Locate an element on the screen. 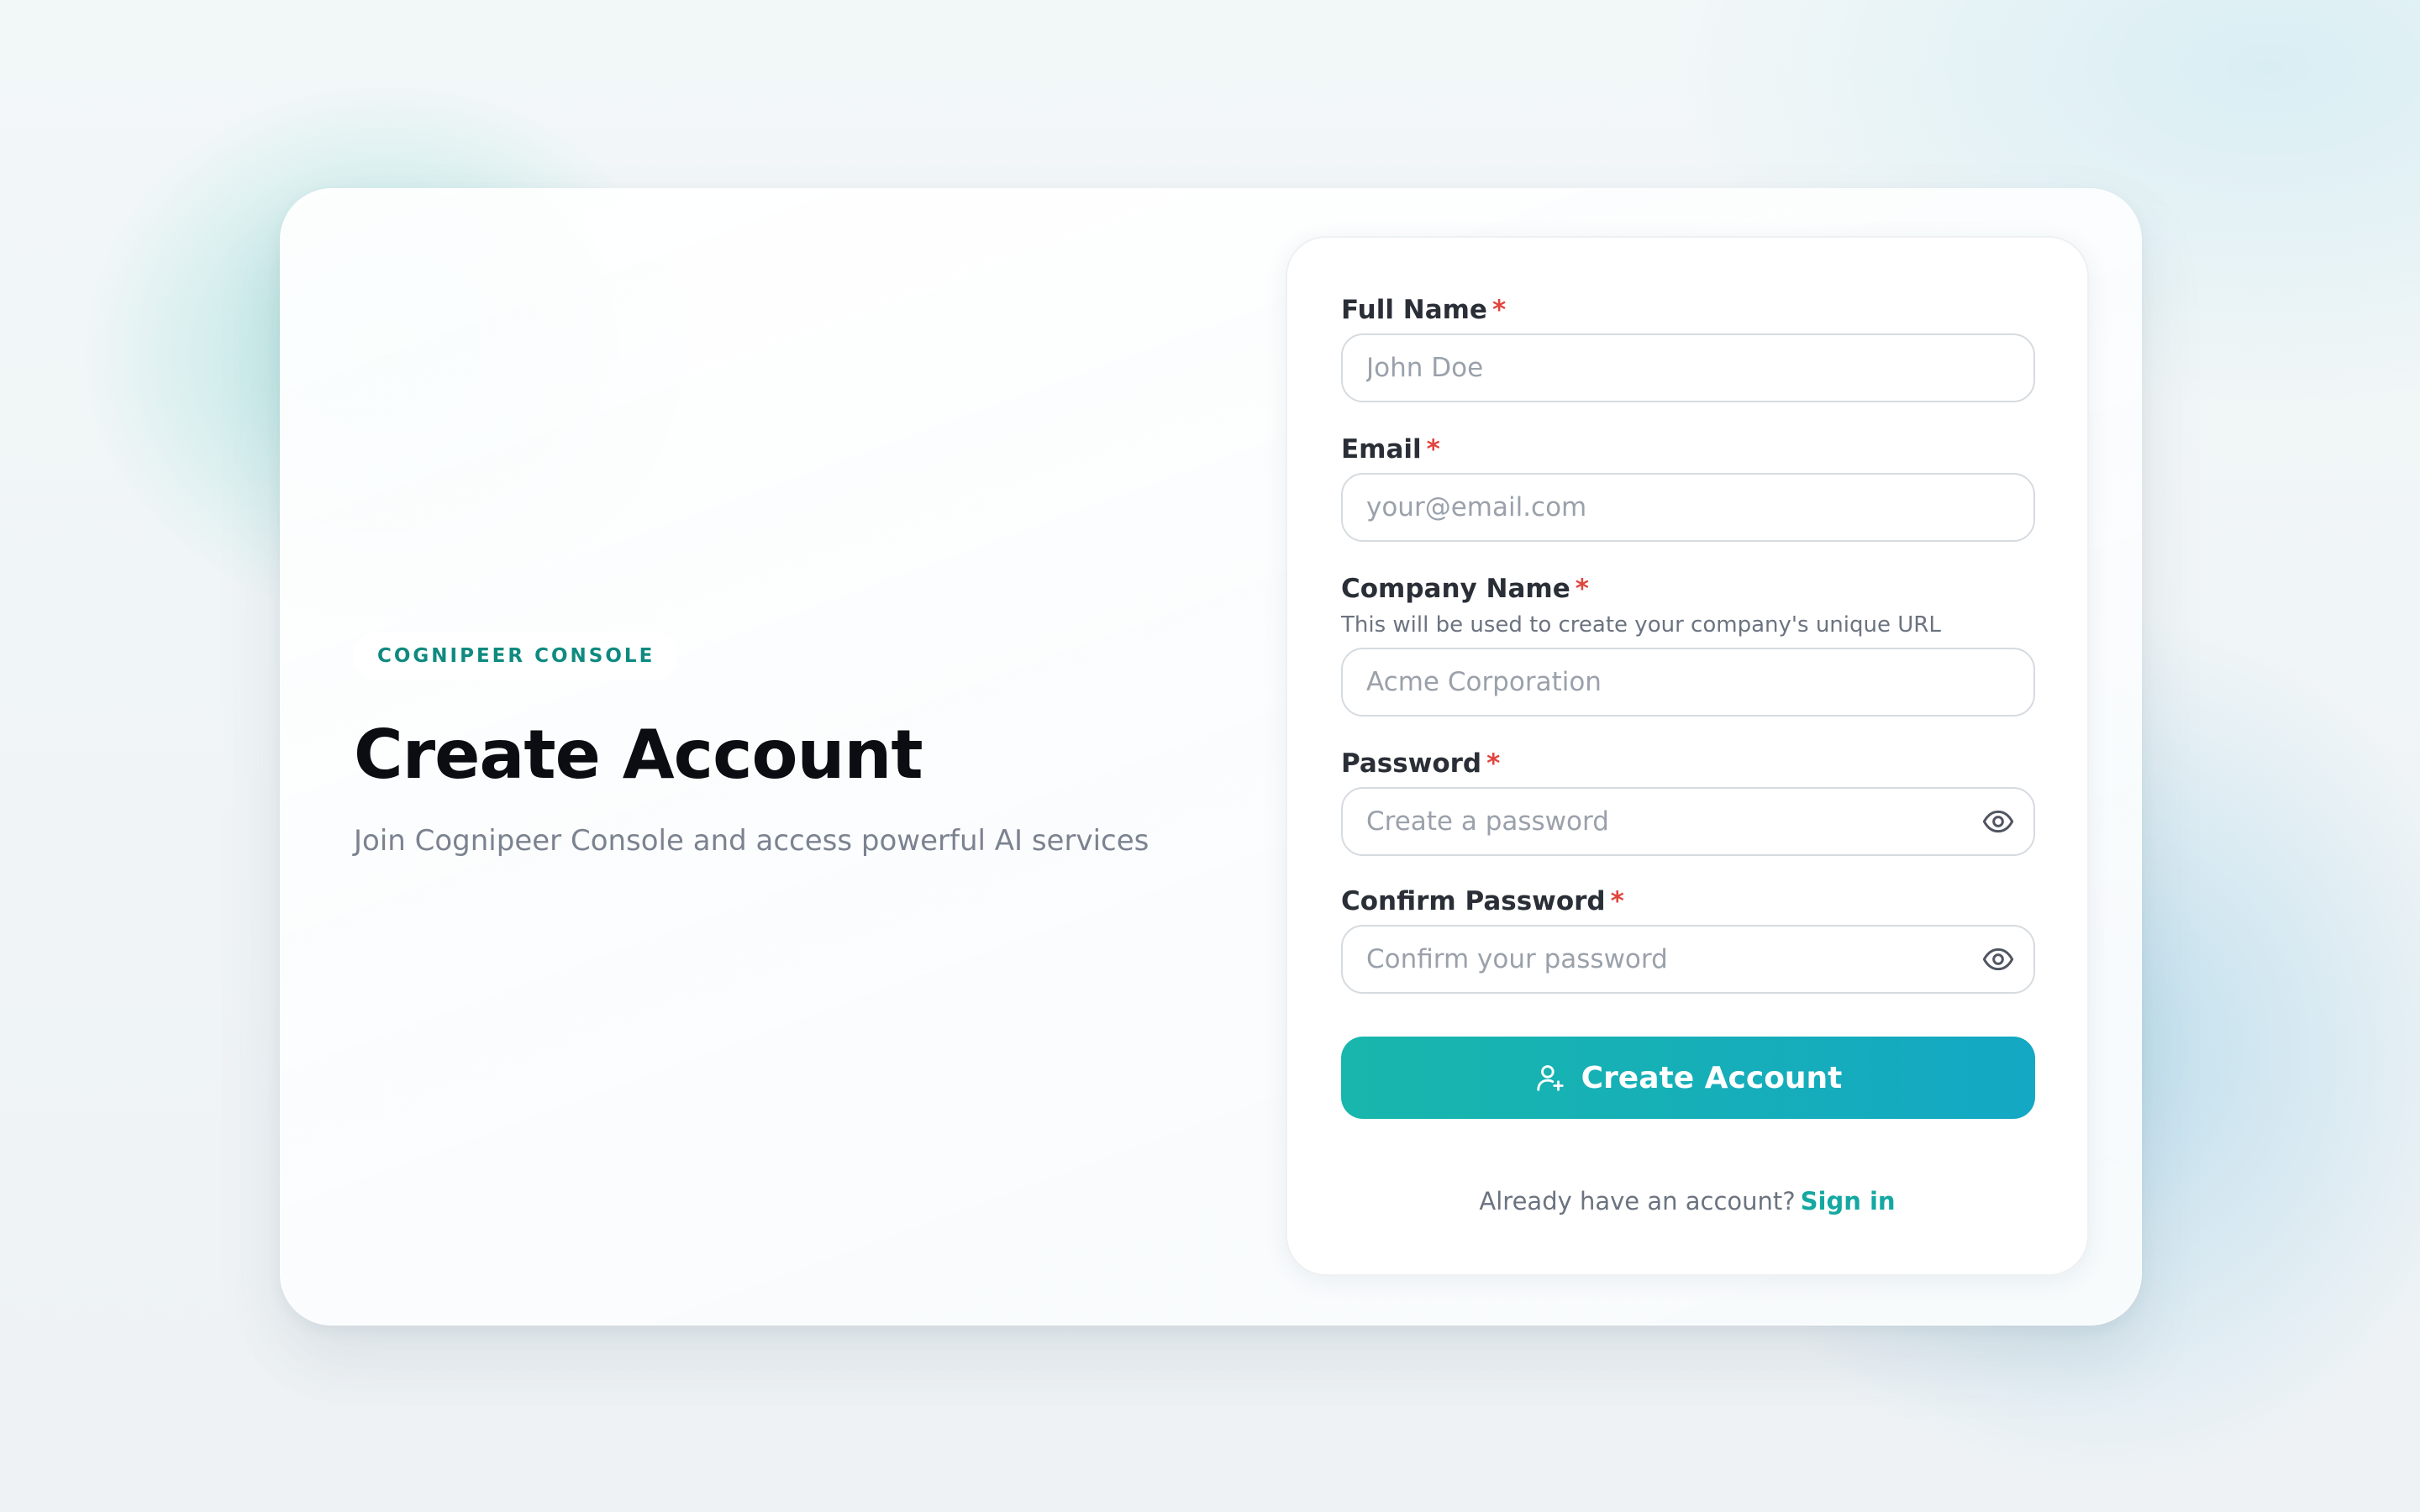 The height and width of the screenshot is (1512, 2420). company-name-input is located at coordinates (1688, 682).